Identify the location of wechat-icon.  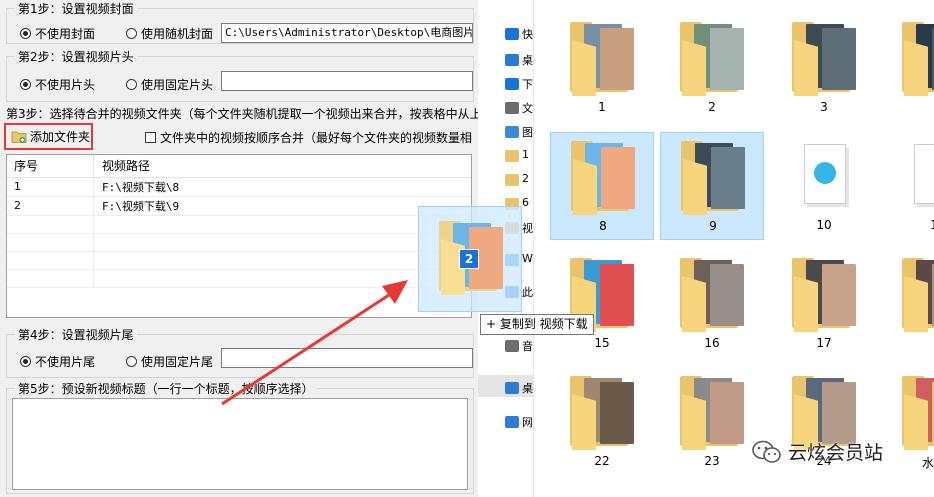
(766, 451).